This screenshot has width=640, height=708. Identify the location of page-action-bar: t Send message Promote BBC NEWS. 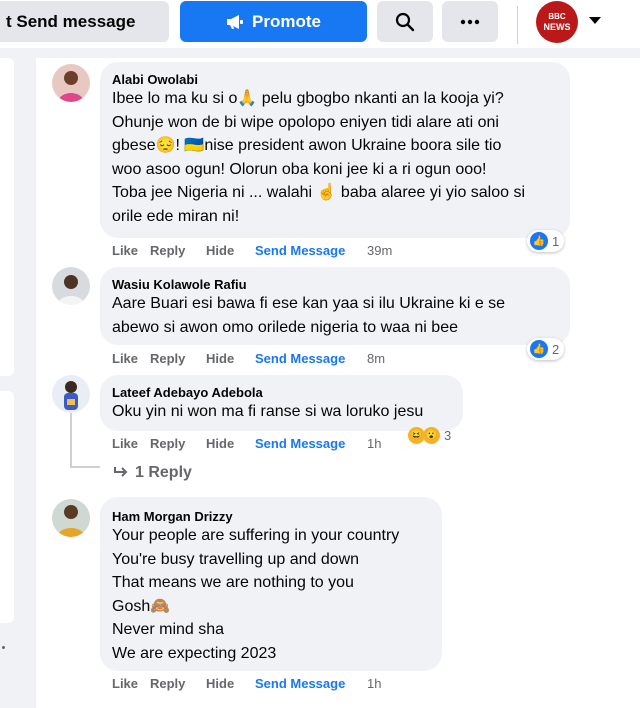
(320, 24).